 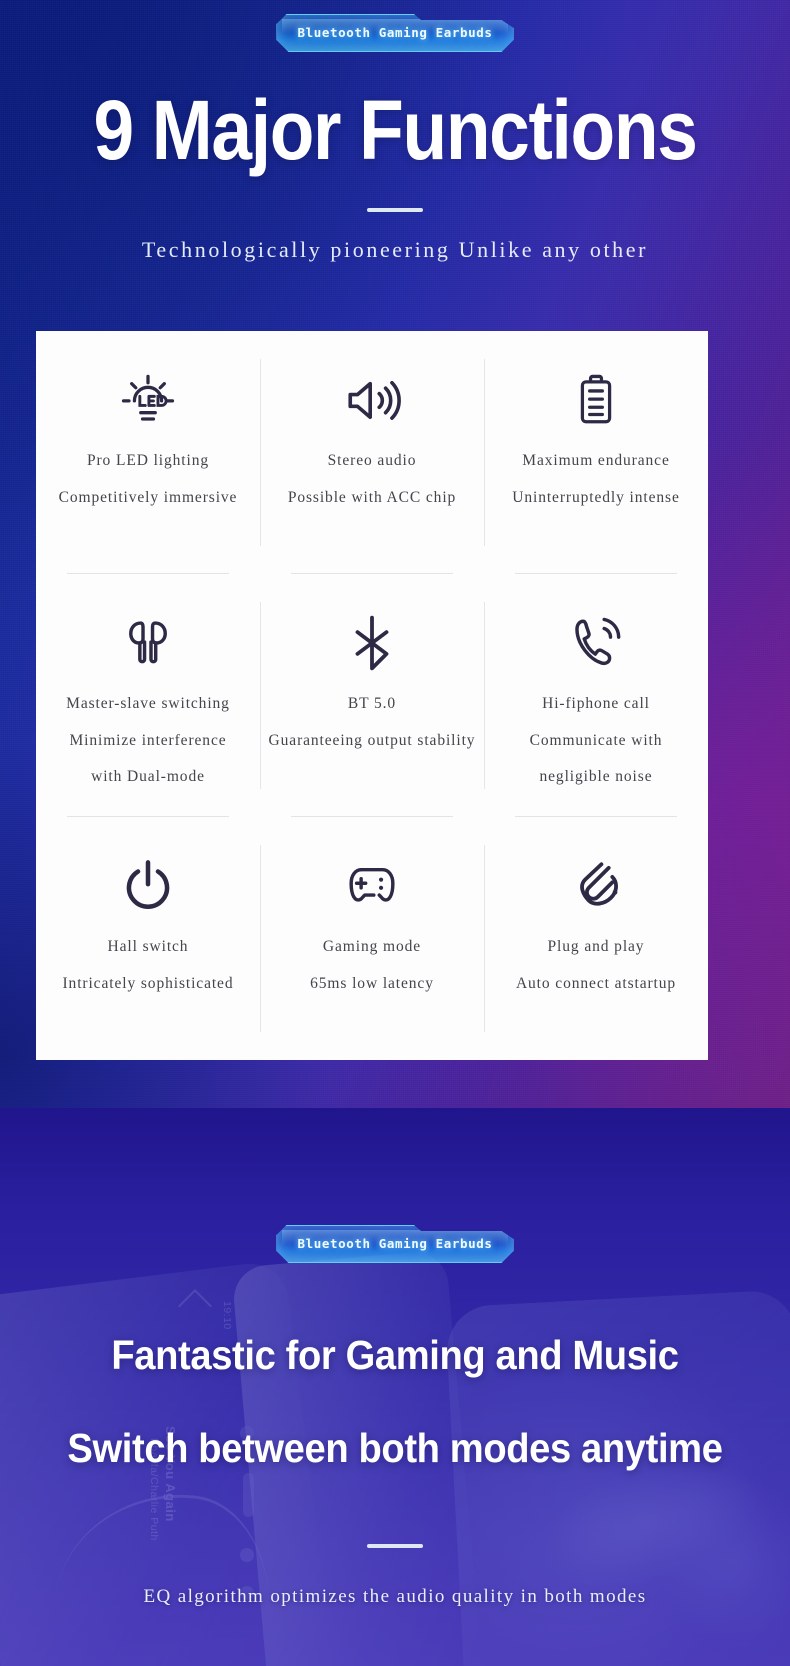 I want to click on photo-chevron-icon, so click(x=195, y=1306).